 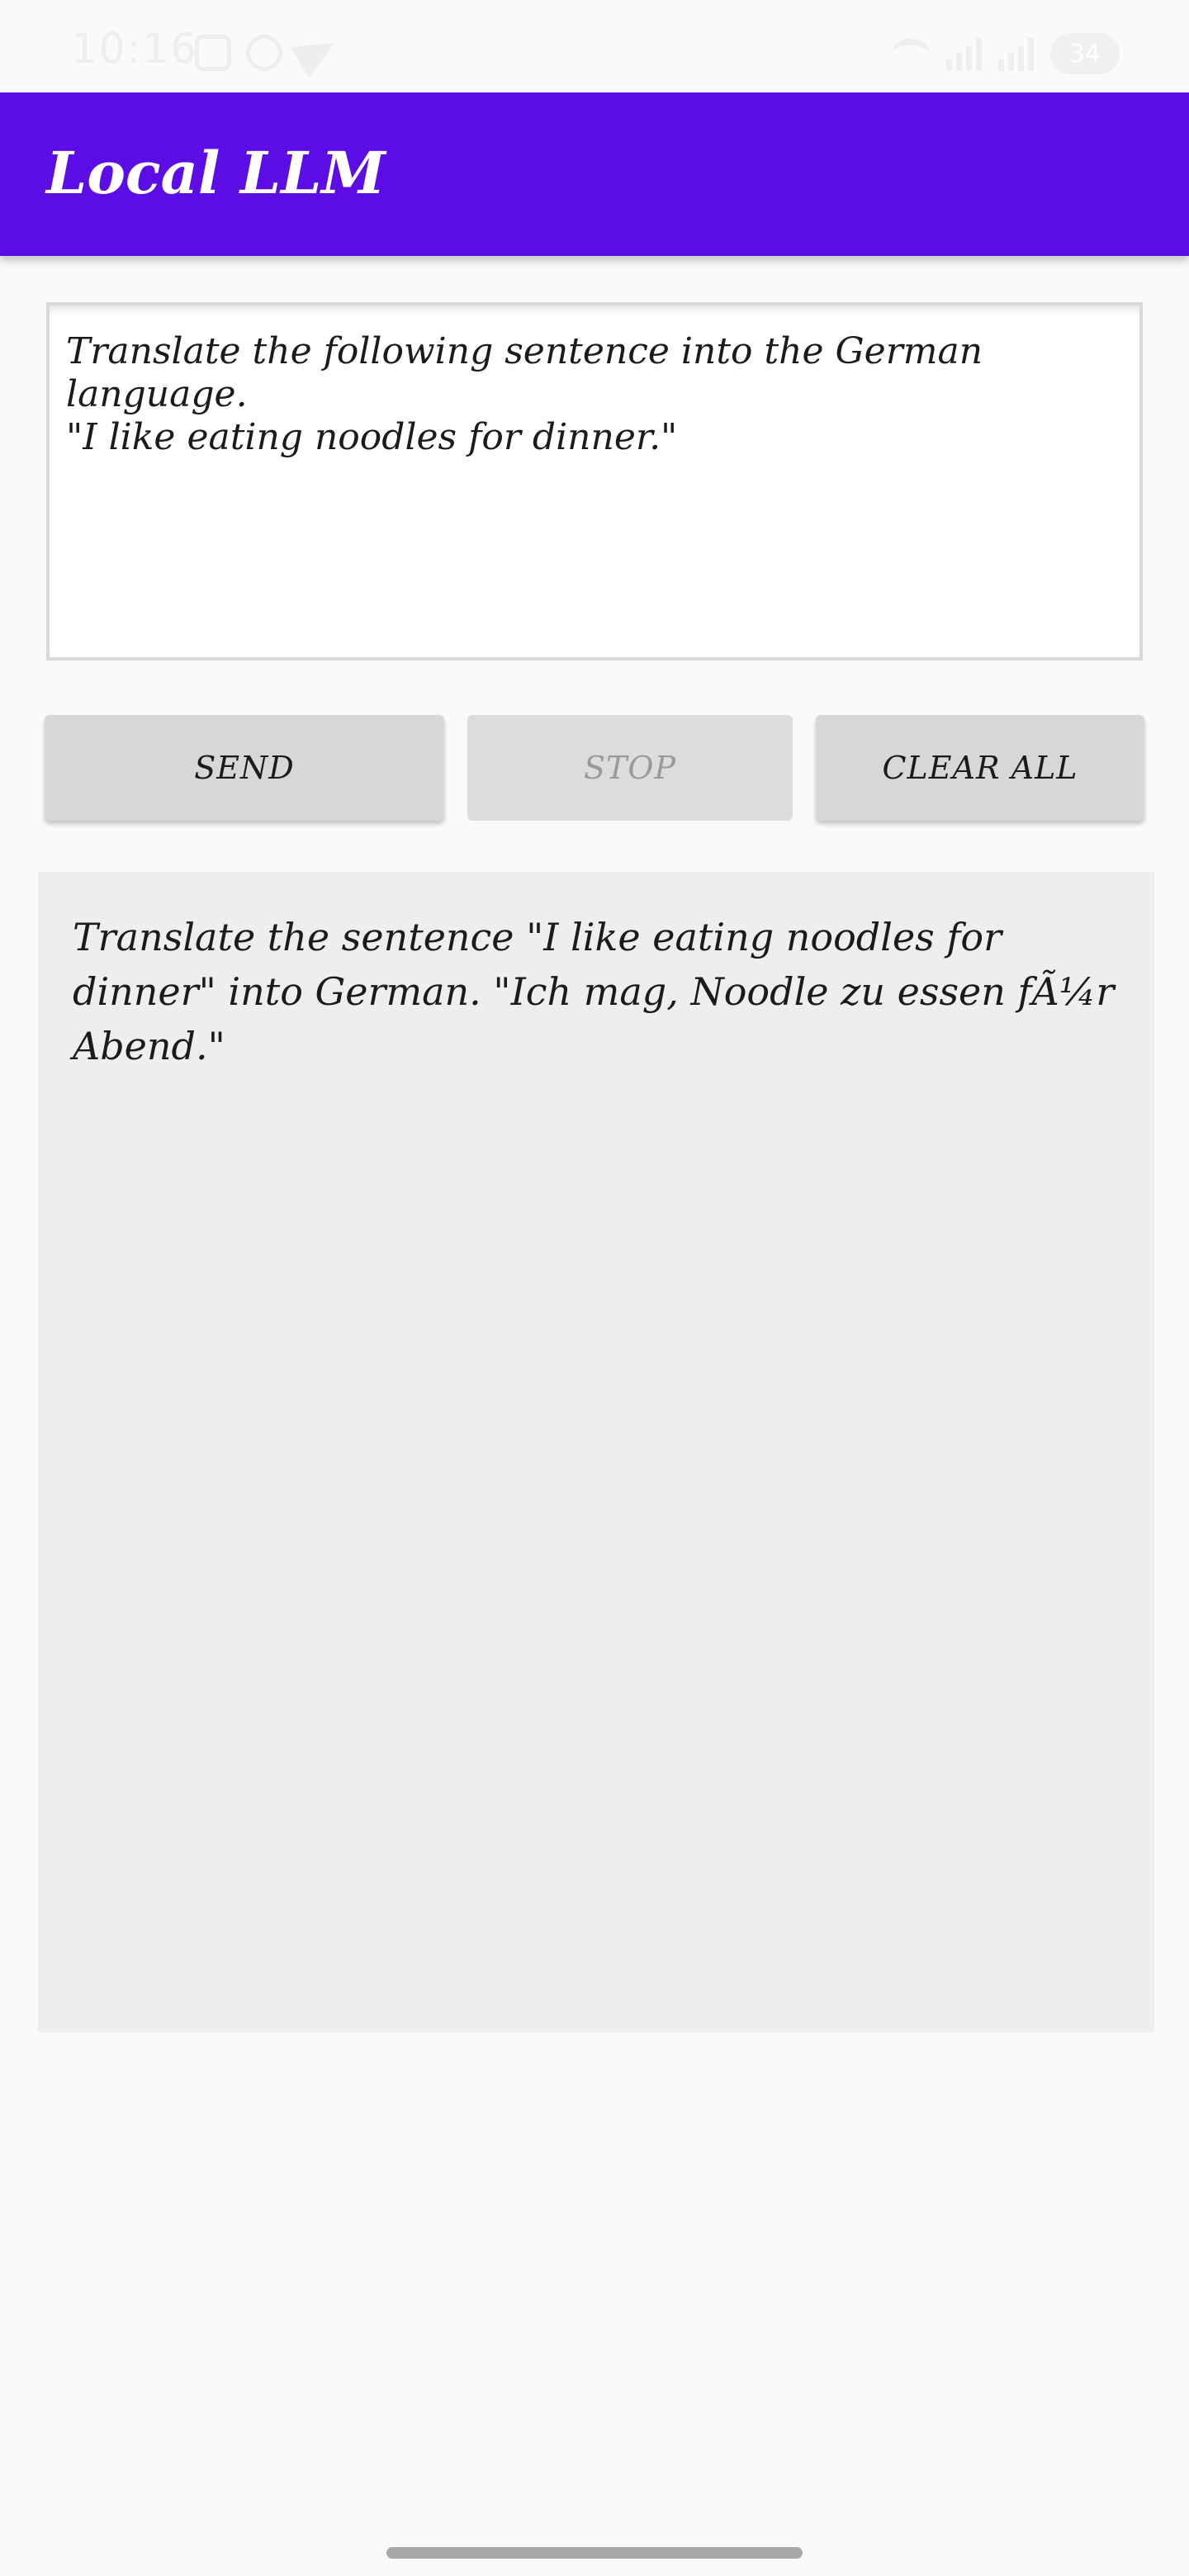 I want to click on status-time: 10:16, so click(x=135, y=49).